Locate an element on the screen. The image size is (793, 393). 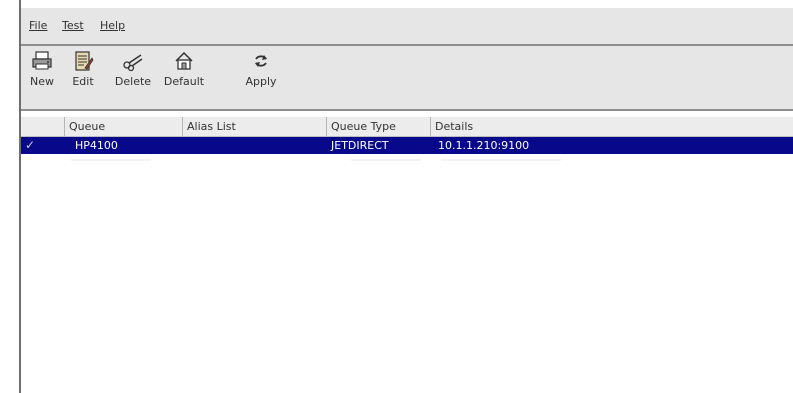
column-header-details: Details is located at coordinates (612, 126).